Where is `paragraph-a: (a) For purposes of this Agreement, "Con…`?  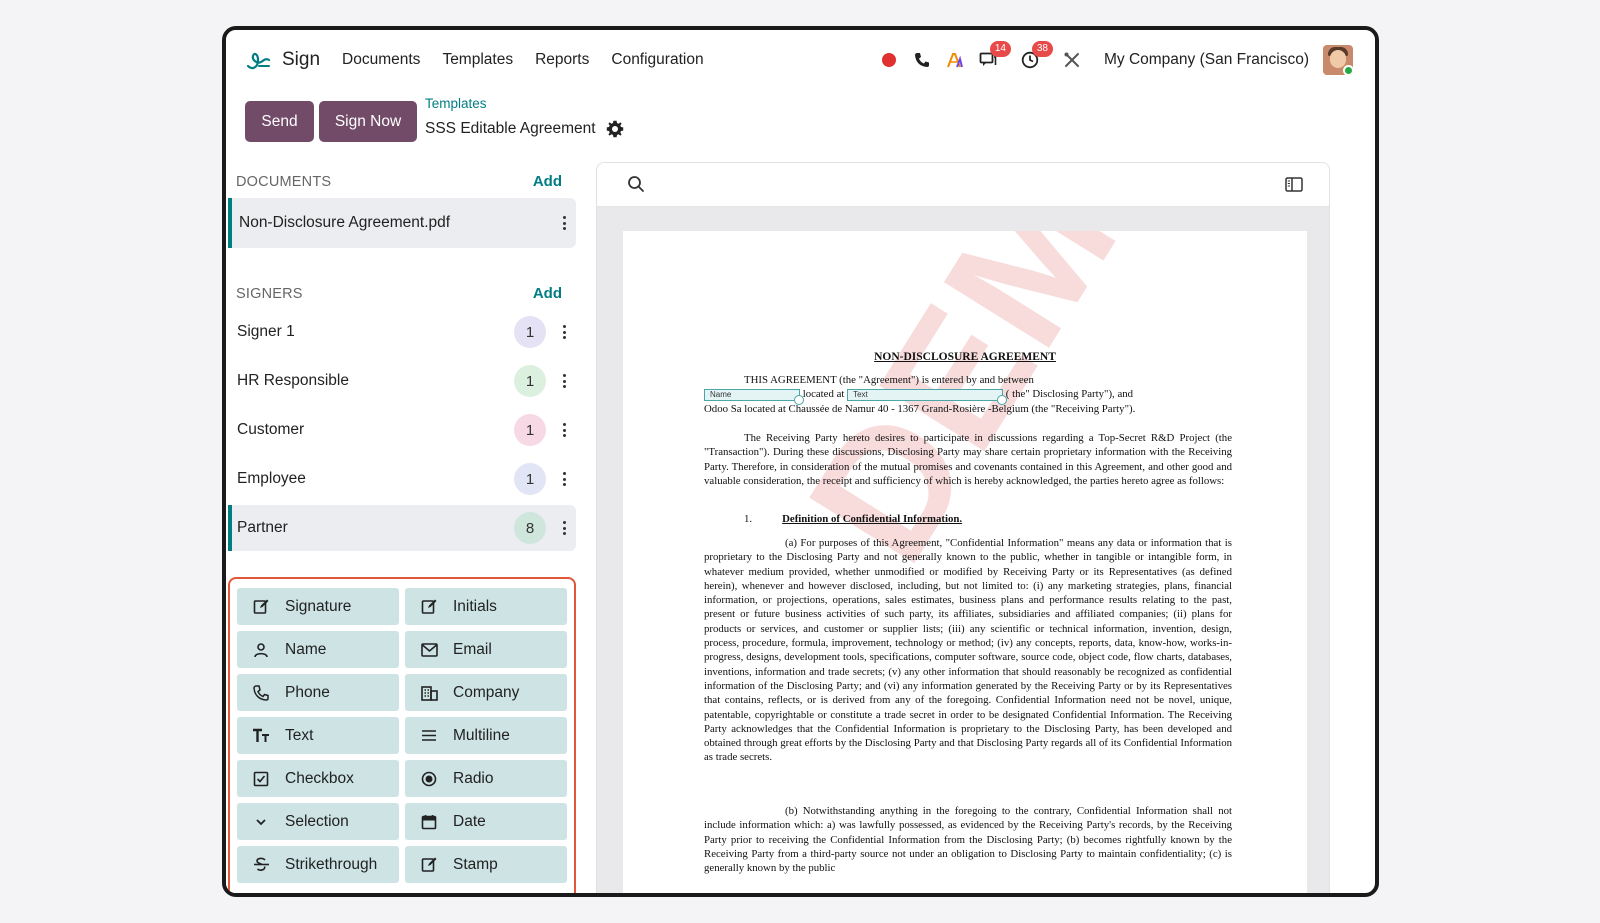
paragraph-a: (a) For purposes of this Agreement, "Con… is located at coordinates (968, 650).